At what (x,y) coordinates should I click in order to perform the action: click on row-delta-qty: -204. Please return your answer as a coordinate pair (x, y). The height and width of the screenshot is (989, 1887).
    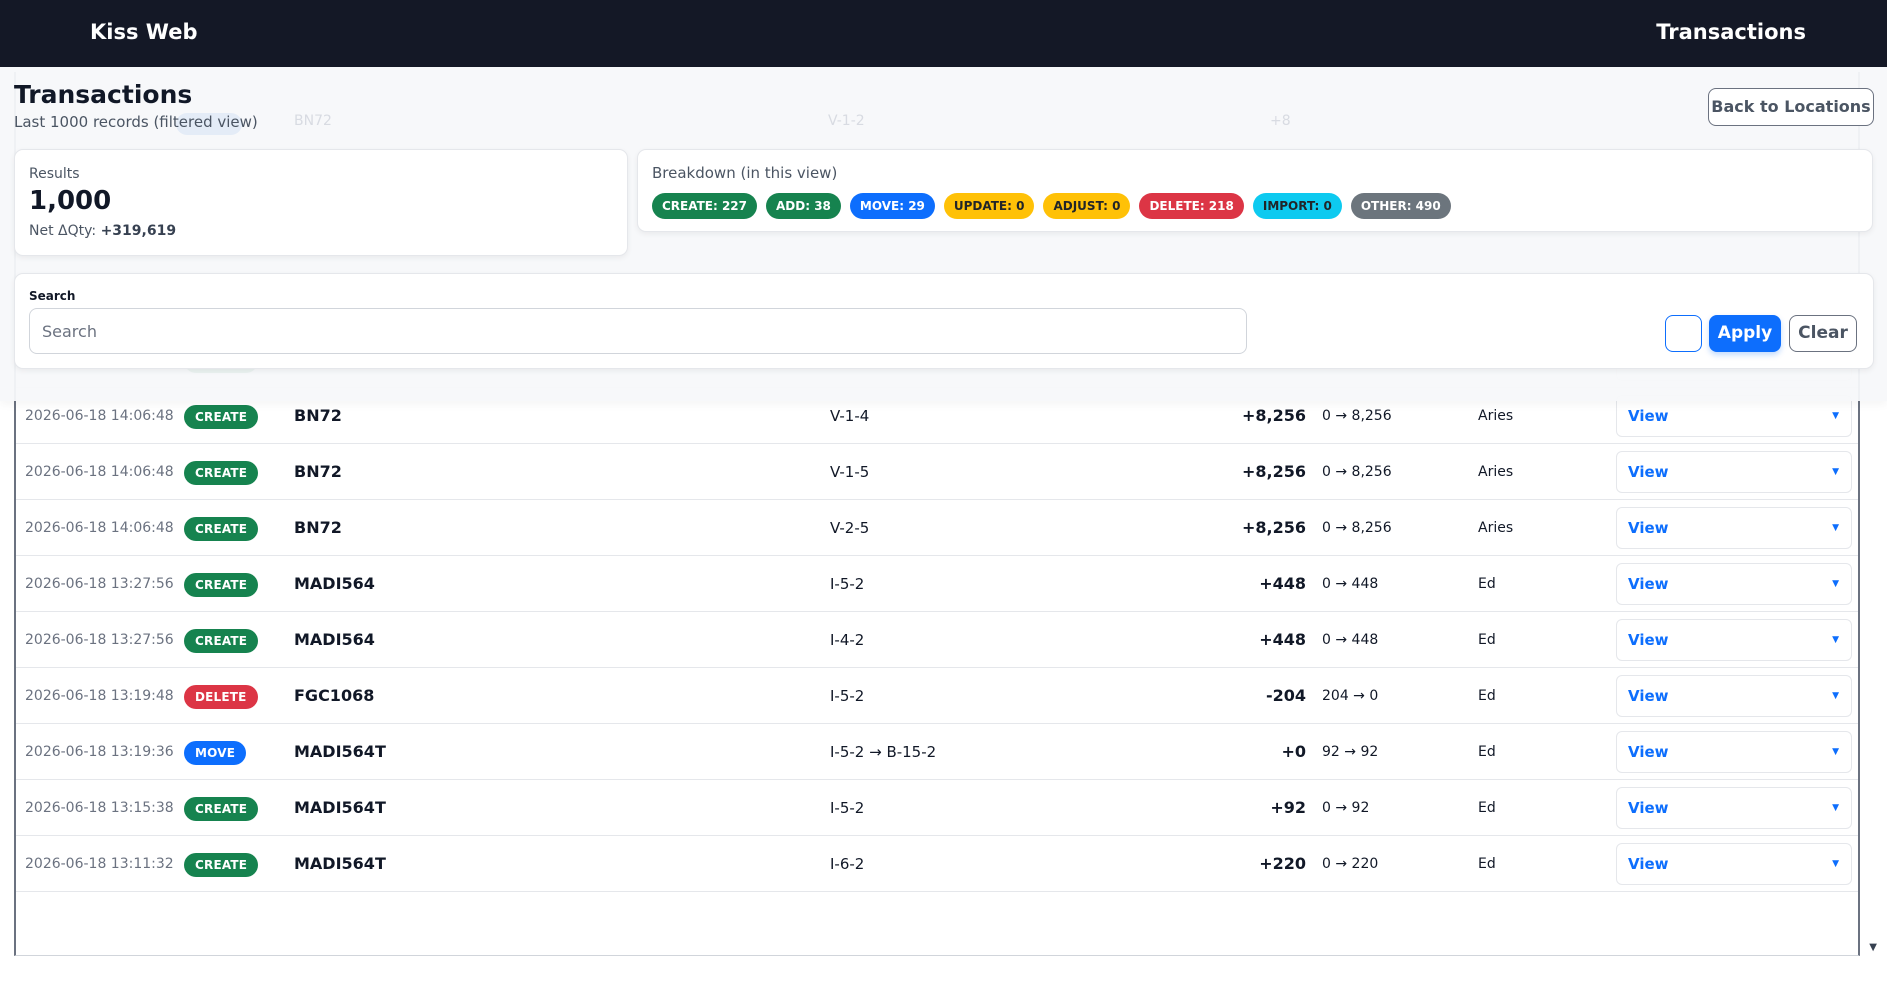
    Looking at the image, I should click on (1285, 695).